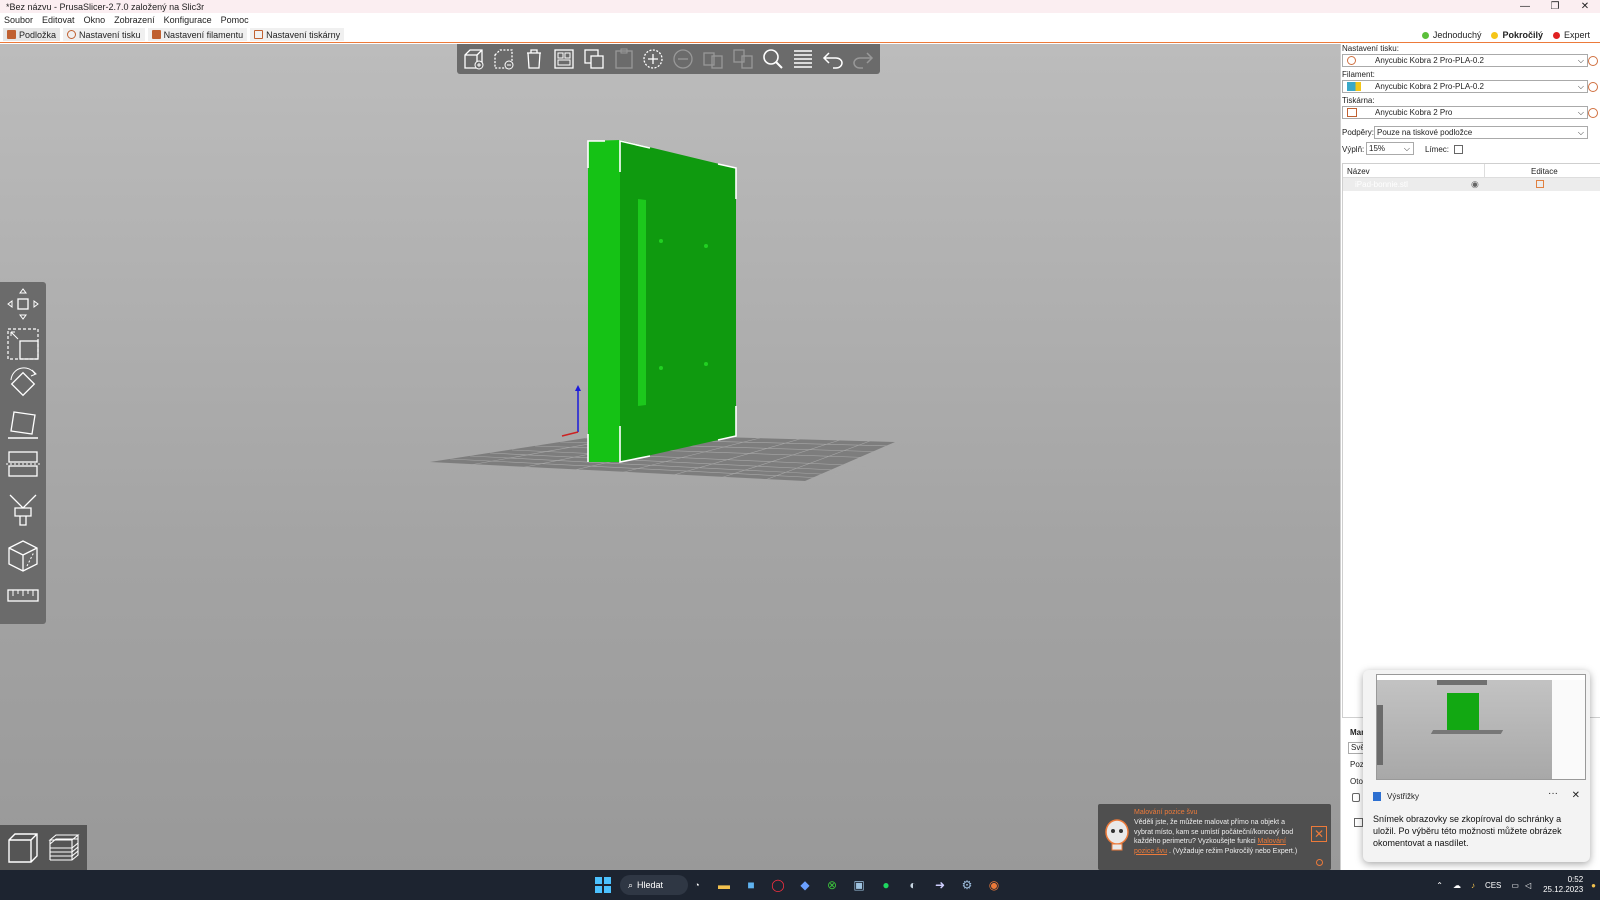 The width and height of the screenshot is (1600, 900). I want to click on place-on-face-icon, so click(23, 425).